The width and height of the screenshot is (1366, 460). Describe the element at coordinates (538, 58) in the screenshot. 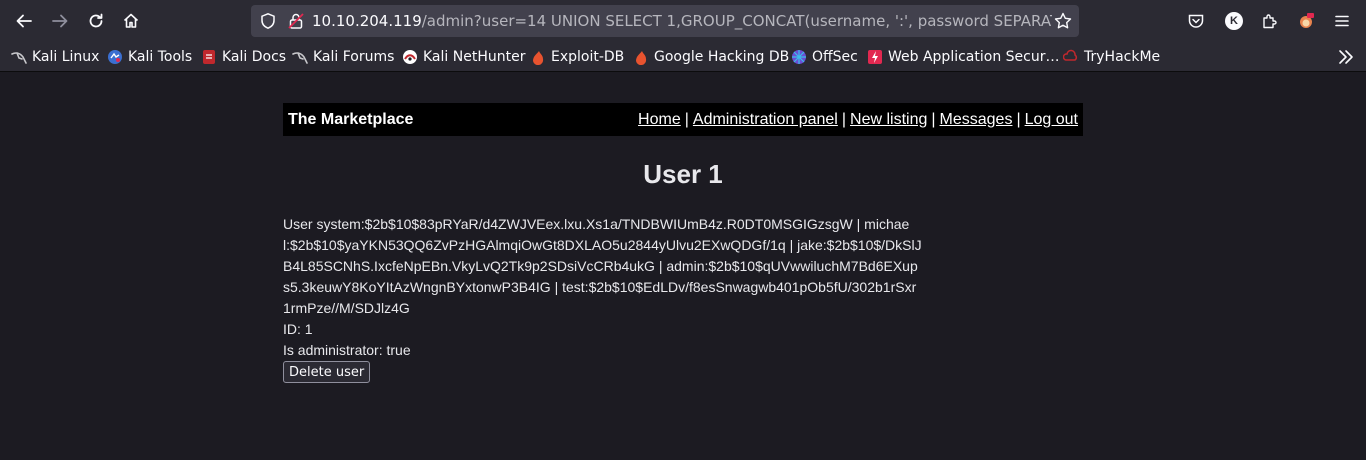

I see `exploit-db-icon` at that location.